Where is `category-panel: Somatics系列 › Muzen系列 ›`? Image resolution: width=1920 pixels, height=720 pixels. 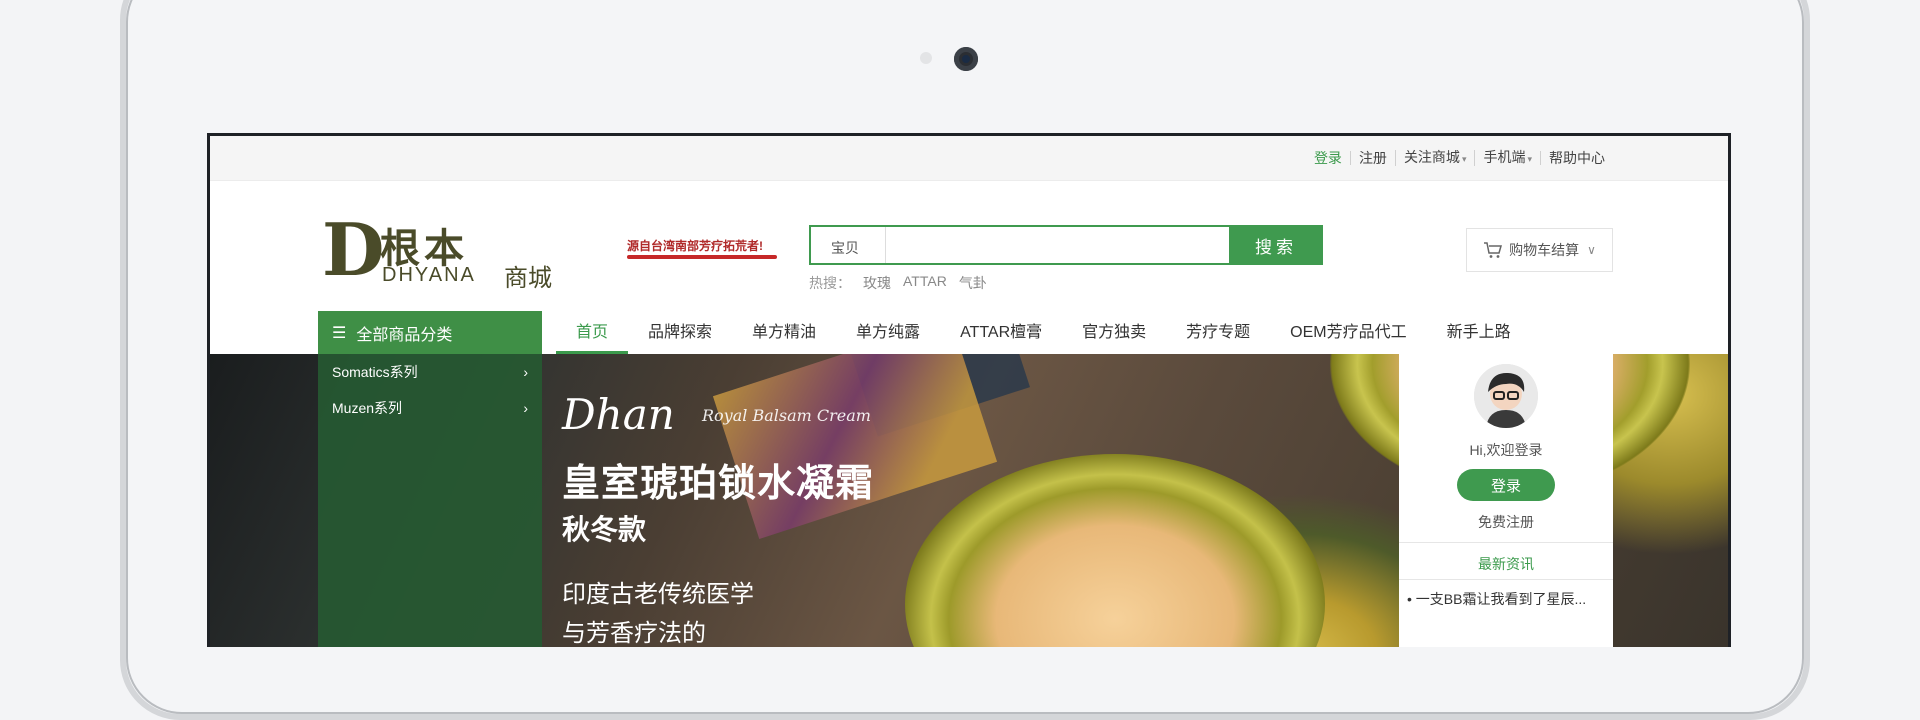 category-panel: Somatics系列 › Muzen系列 › is located at coordinates (430, 500).